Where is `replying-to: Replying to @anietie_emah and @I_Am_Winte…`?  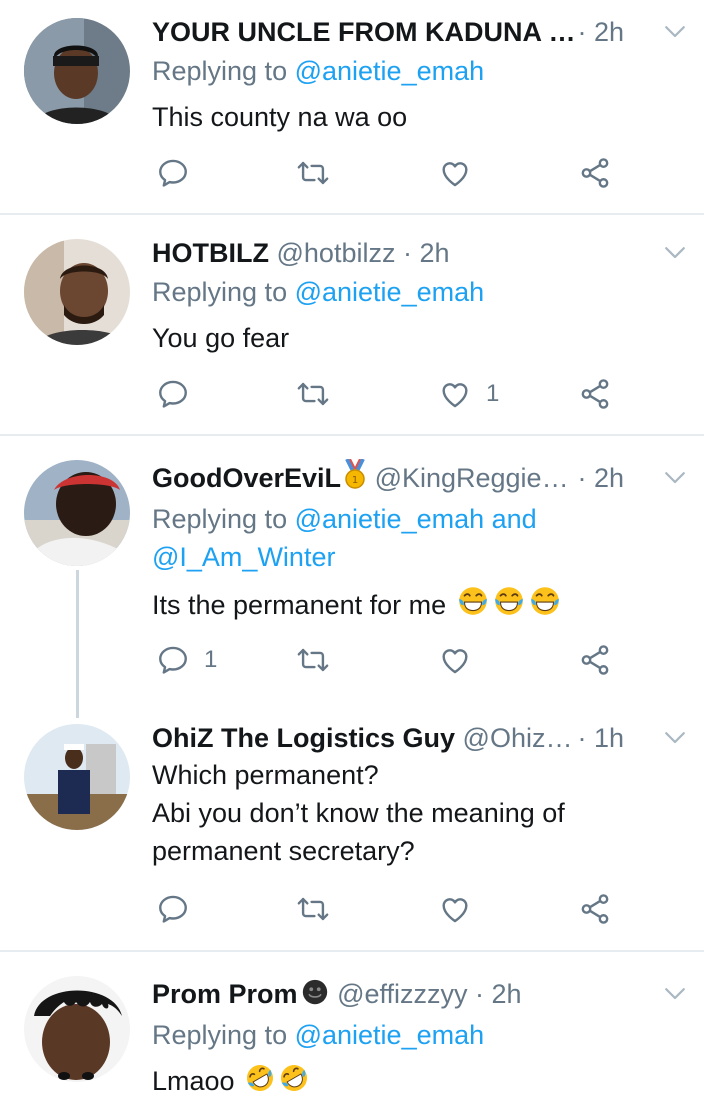 replying-to: Replying to @anietie_emah and @I_Am_Winte… is located at coordinates (416, 538).